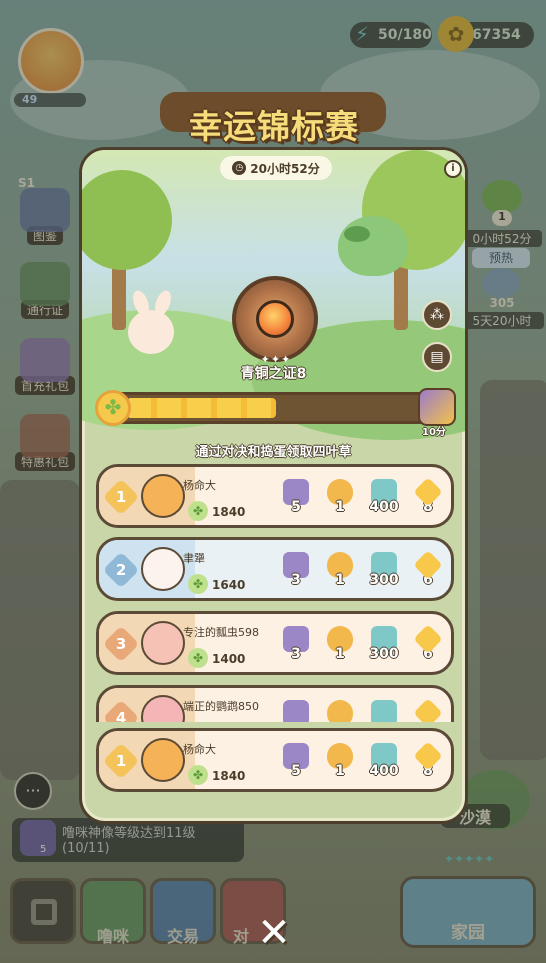 The image size is (546, 963). Describe the element at coordinates (434, 432) in the screenshot. I see `chest-timer: 10分` at that location.